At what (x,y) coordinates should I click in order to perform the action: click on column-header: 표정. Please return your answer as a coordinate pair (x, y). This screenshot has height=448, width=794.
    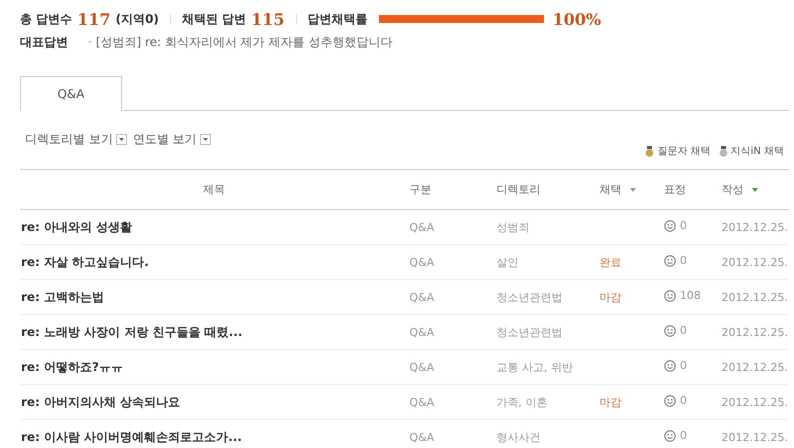
    Looking at the image, I should click on (691, 190).